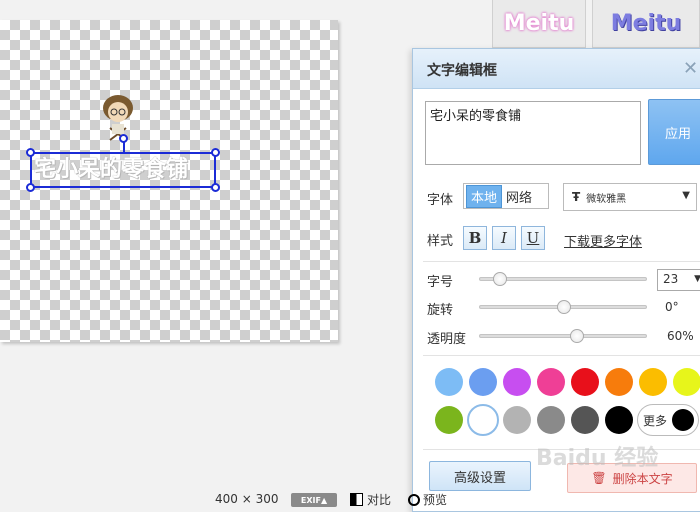 This screenshot has width=700, height=512. I want to click on font-label: 字体, so click(440, 200).